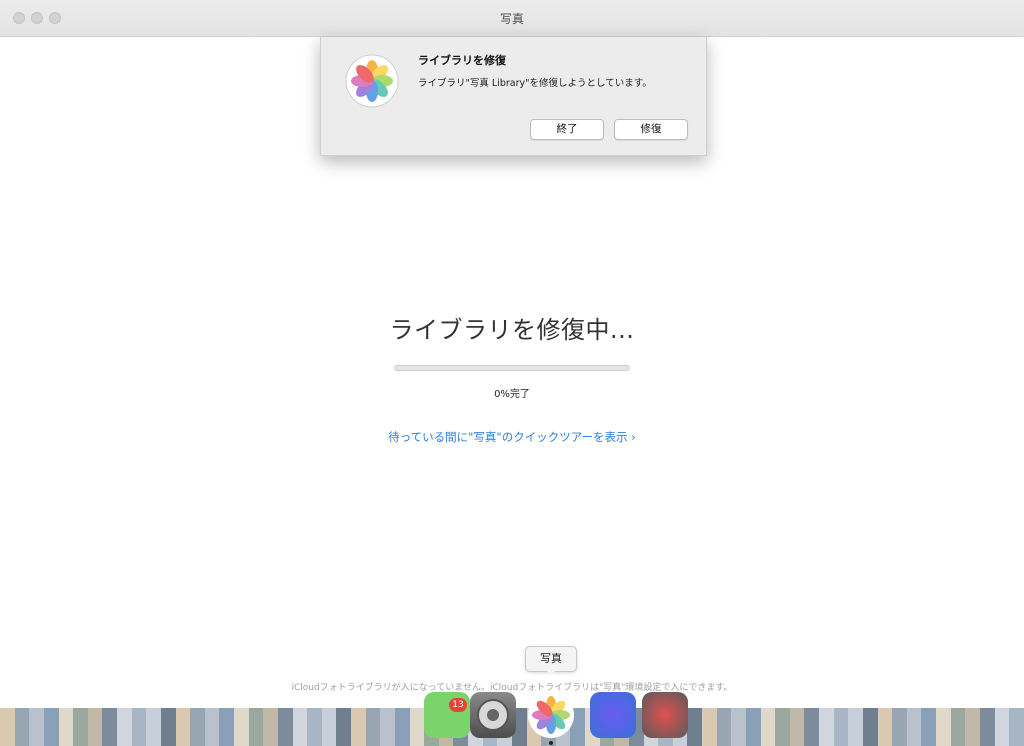  What do you see at coordinates (512, 368) in the screenshot?
I see `repair-progress-bar` at bounding box center [512, 368].